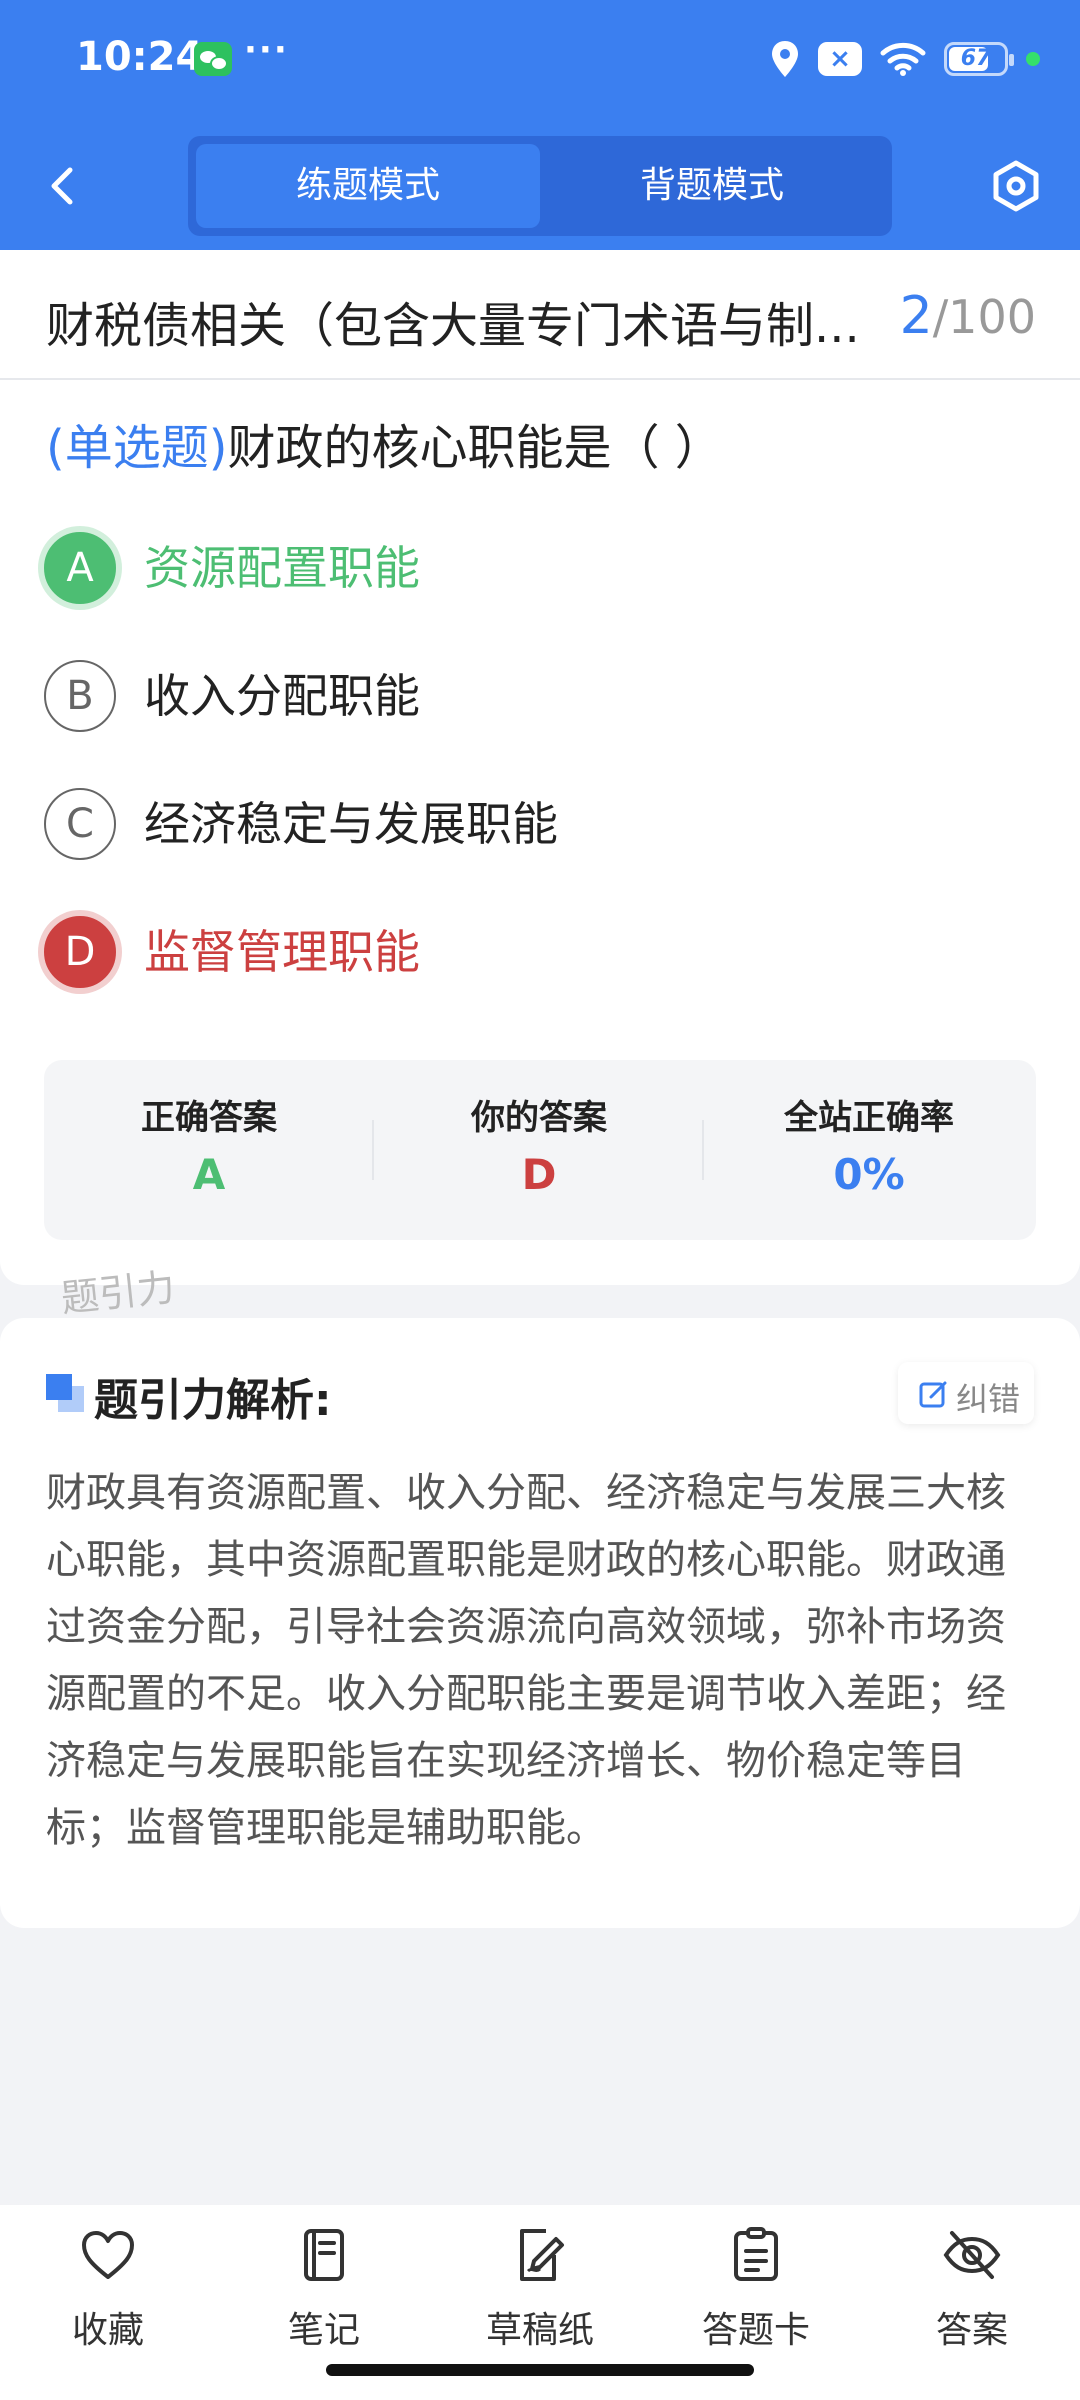  I want to click on question-stem: (单选题)财政的核心职能是（ ）, so click(384, 443).